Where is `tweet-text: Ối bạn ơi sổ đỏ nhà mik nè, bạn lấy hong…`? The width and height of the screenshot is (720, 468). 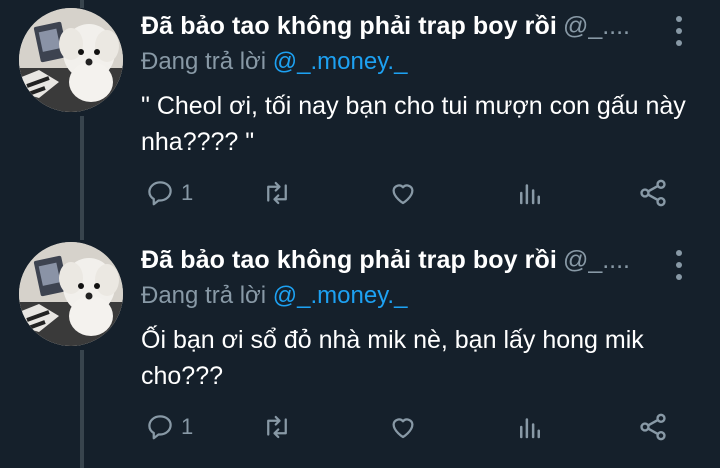 tweet-text: Ối bạn ơi sổ đỏ nhà mik nè, bạn lấy hong… is located at coordinates (392, 358).